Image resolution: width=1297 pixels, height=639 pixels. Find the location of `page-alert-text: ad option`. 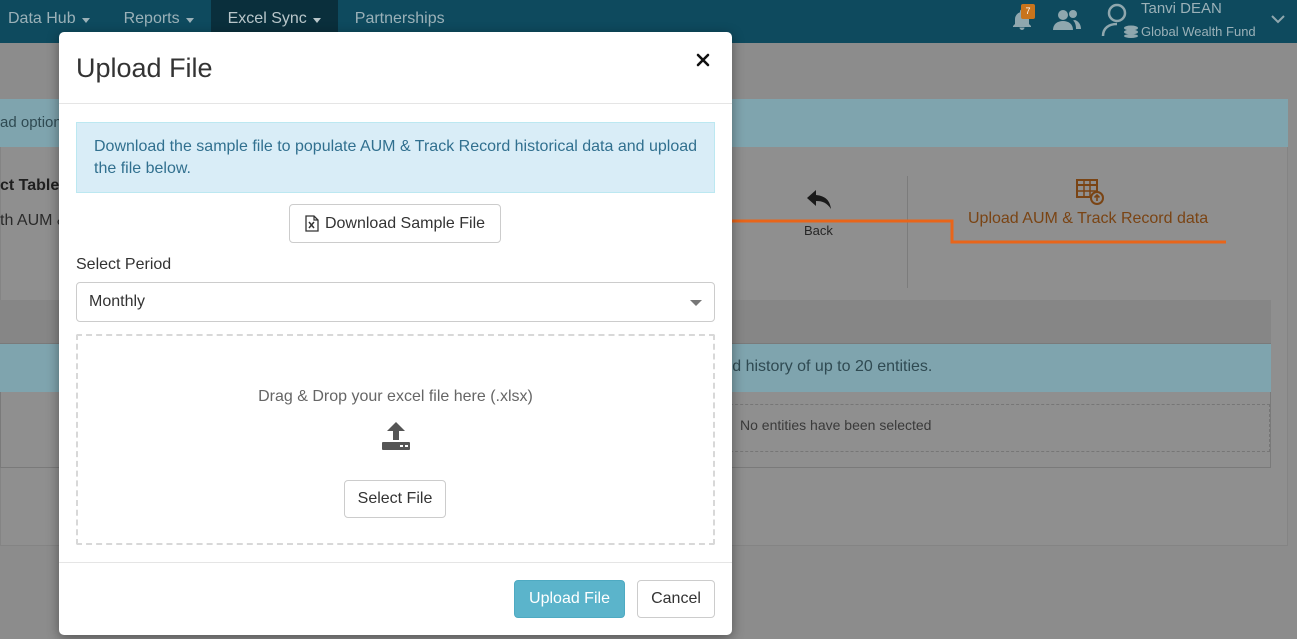

page-alert-text: ad option is located at coordinates (31, 122).